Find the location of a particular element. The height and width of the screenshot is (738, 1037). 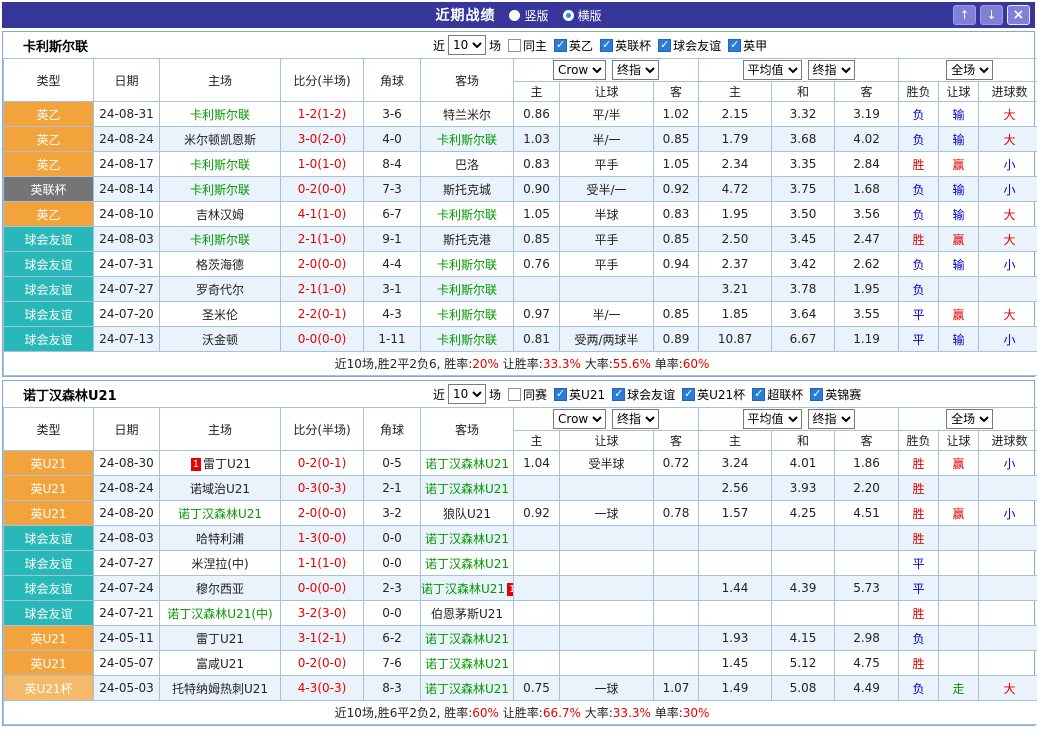

team-link: 雷丁U21 is located at coordinates (220, 638).